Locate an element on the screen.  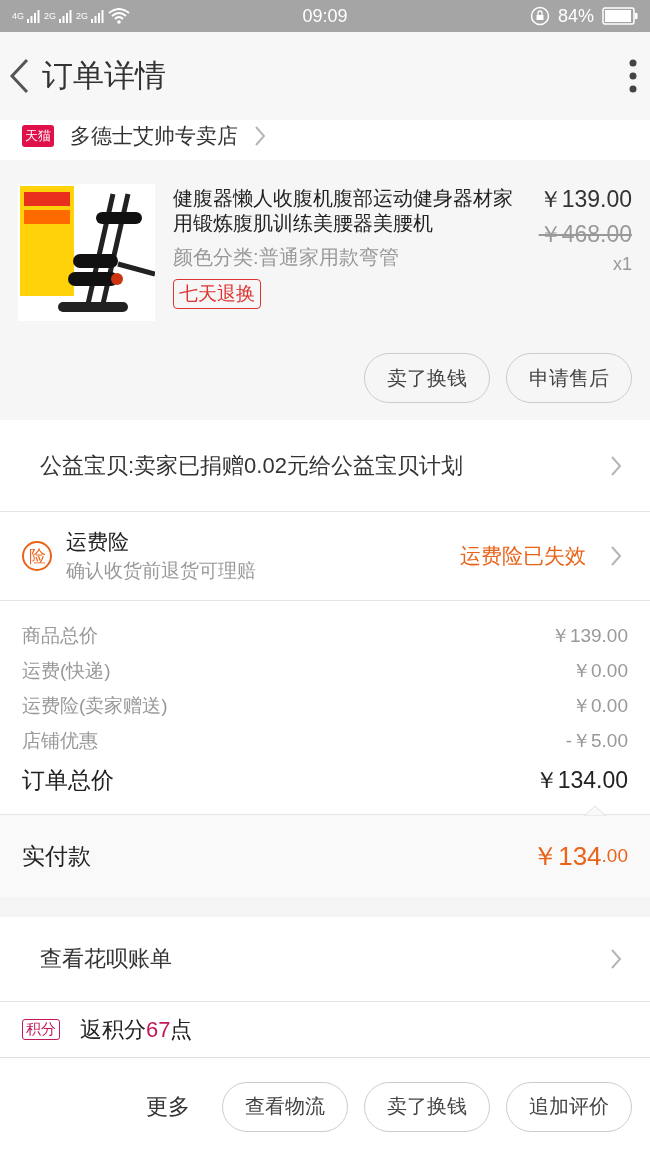
paid-label: 实付款 is located at coordinates (57, 856).